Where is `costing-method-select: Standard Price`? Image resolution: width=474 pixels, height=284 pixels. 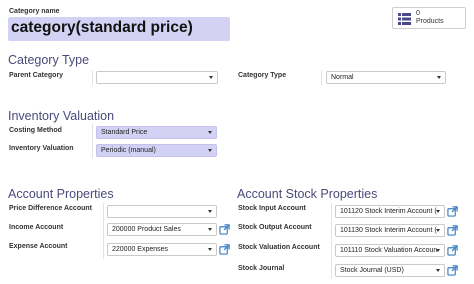
costing-method-select: Standard Price is located at coordinates (156, 132).